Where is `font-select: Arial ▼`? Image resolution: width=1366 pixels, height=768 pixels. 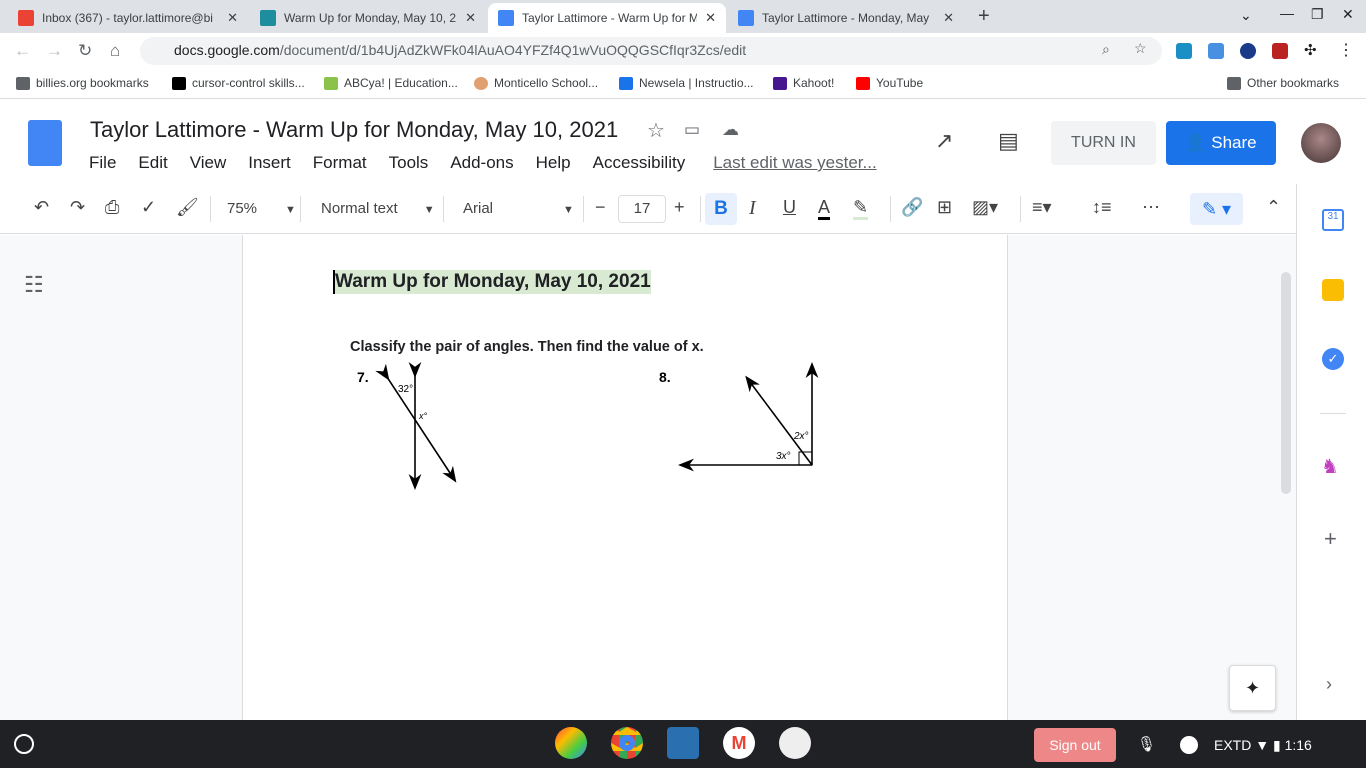 font-select: Arial ▼ is located at coordinates (518, 208).